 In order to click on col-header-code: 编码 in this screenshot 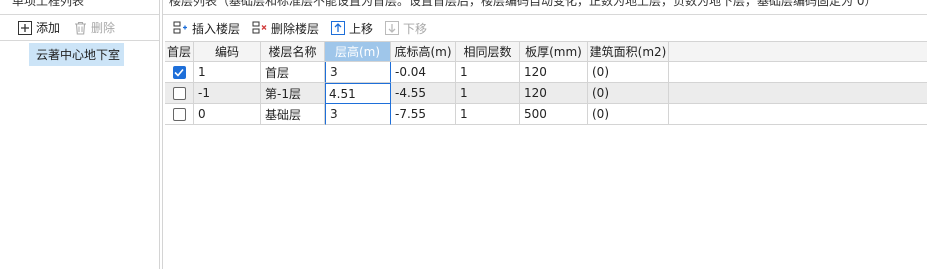, I will do `click(227, 51)`.